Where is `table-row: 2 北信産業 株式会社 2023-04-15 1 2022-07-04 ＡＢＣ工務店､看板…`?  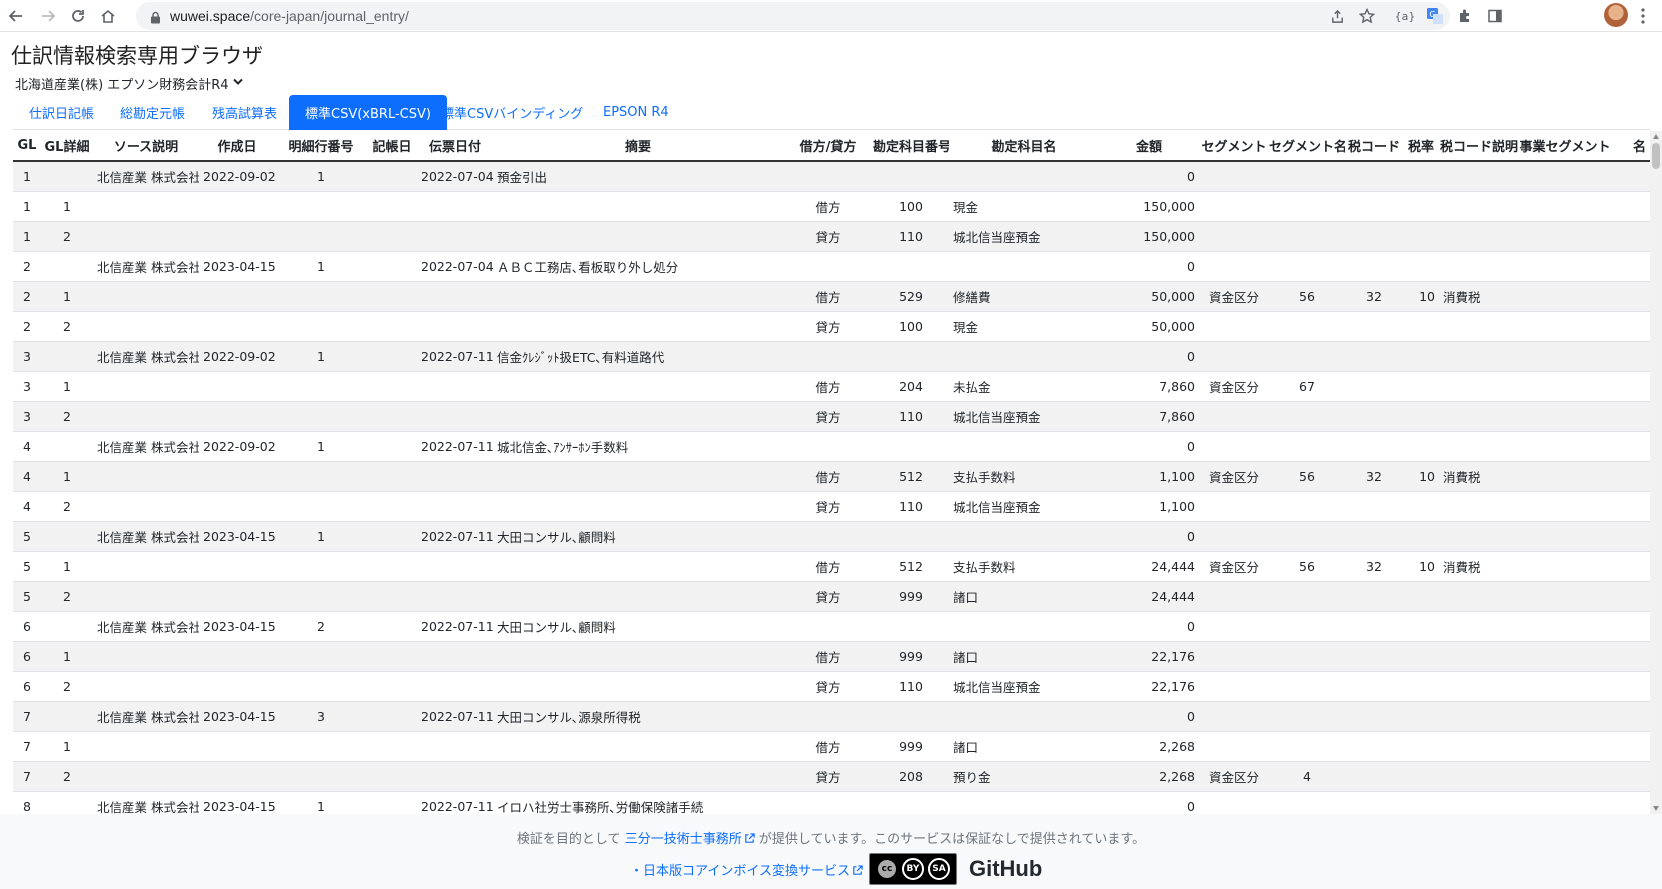
table-row: 2 北信産業 株式会社 2023-04-15 1 2022-07-04 ＡＢＣ工務店､看板… is located at coordinates (831, 265).